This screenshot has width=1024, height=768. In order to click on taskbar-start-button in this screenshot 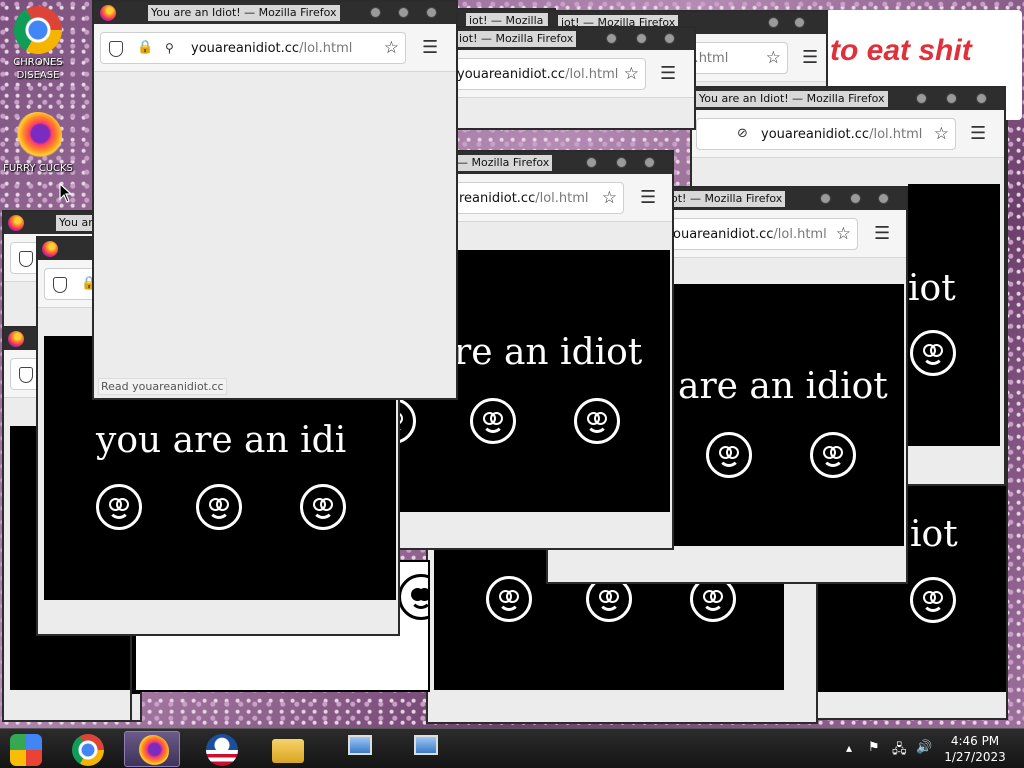, I will do `click(28, 749)`.